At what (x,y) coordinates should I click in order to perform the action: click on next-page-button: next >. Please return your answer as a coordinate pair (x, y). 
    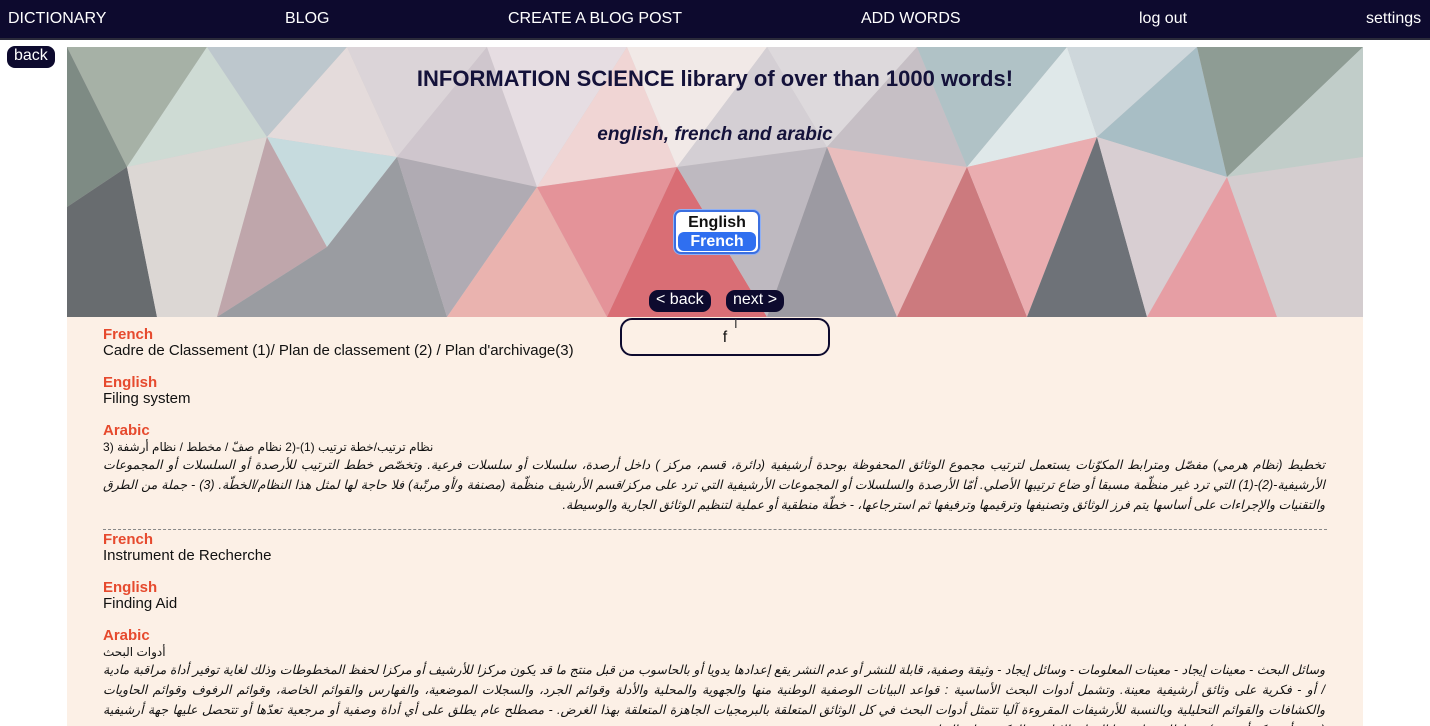
    Looking at the image, I should click on (755, 301).